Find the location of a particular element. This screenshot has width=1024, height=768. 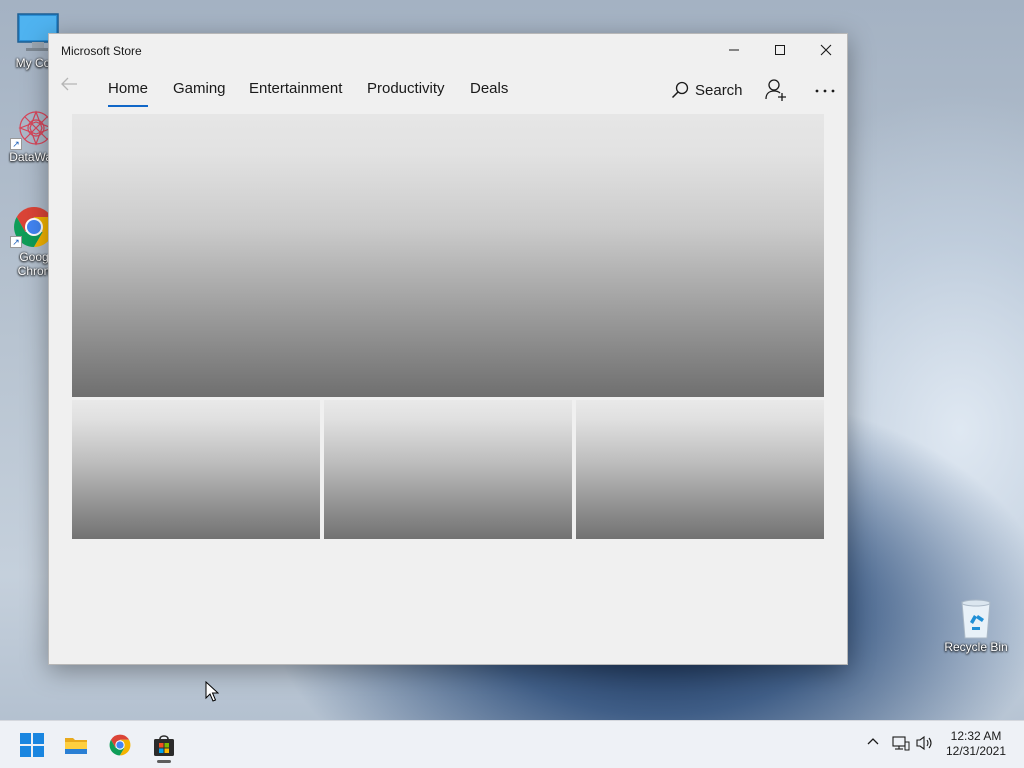

minimize-button is located at coordinates (734, 50).